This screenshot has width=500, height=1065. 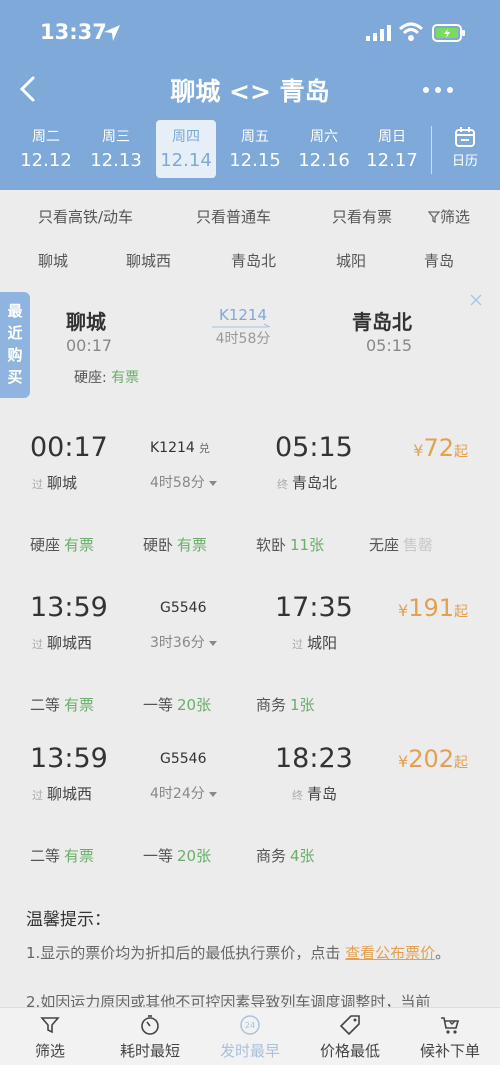 I want to click on published-fare-link: 查看公布票价, so click(x=390, y=953).